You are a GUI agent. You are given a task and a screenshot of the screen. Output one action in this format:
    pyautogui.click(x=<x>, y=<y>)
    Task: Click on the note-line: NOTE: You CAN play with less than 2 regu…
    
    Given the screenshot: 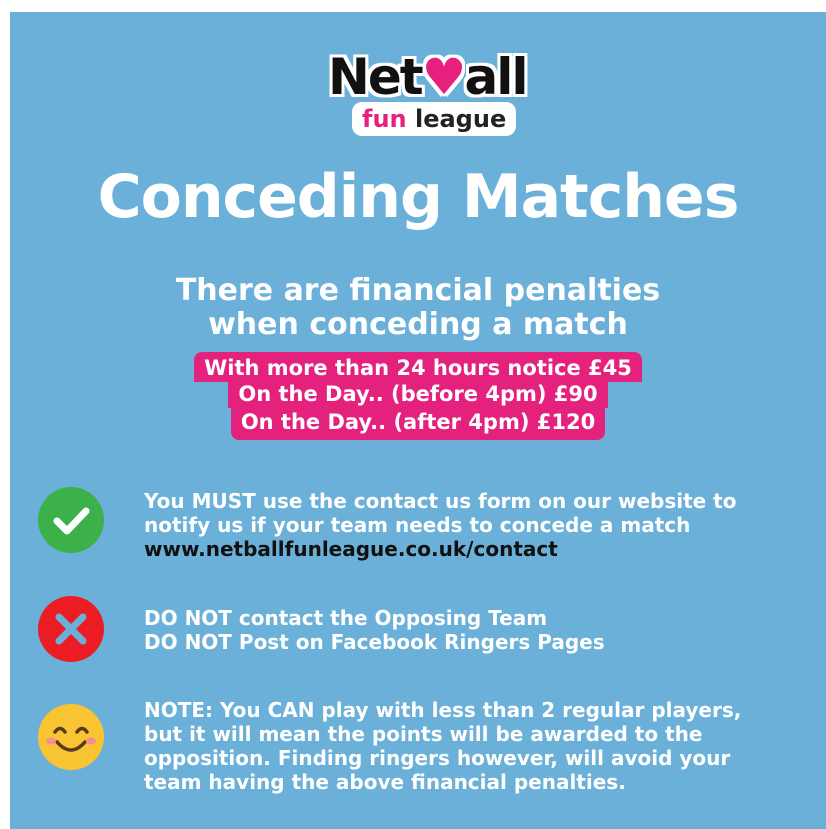 What is the action you would take?
    pyautogui.click(x=443, y=710)
    